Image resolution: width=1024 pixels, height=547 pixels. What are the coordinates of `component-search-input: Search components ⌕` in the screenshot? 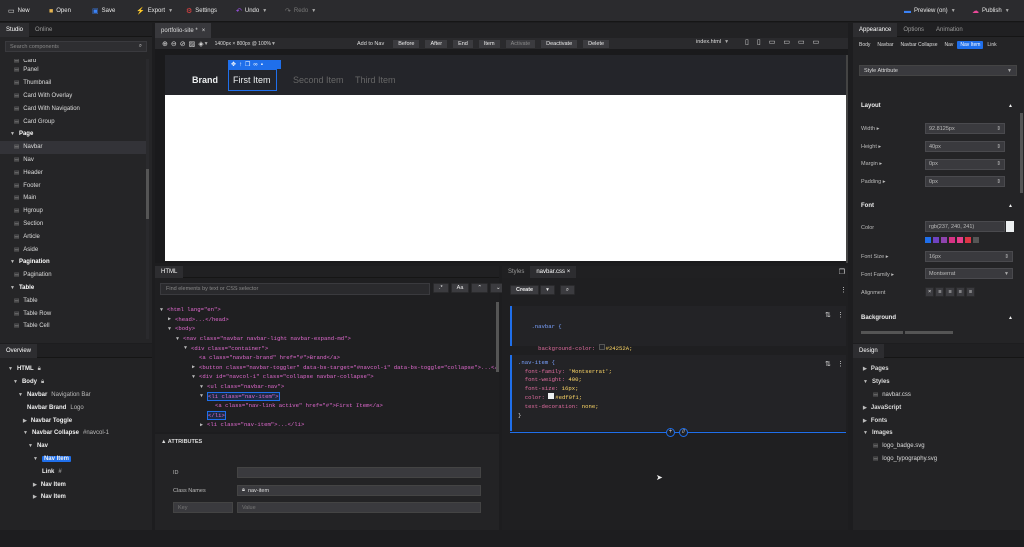 It's located at (76, 46).